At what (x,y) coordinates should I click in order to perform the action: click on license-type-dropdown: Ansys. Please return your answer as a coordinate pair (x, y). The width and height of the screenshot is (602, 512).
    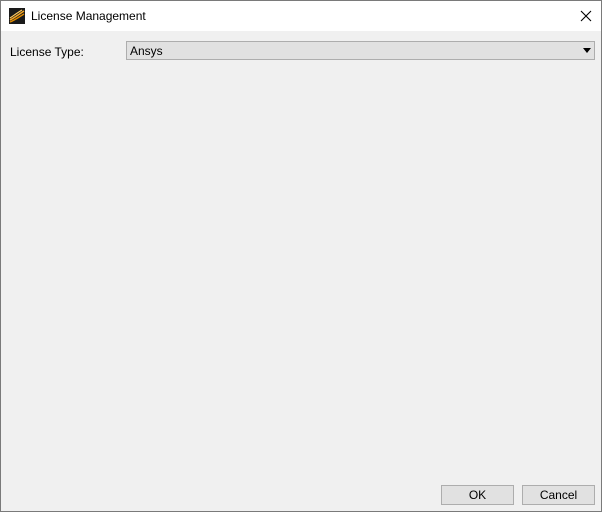
    Looking at the image, I should click on (360, 50).